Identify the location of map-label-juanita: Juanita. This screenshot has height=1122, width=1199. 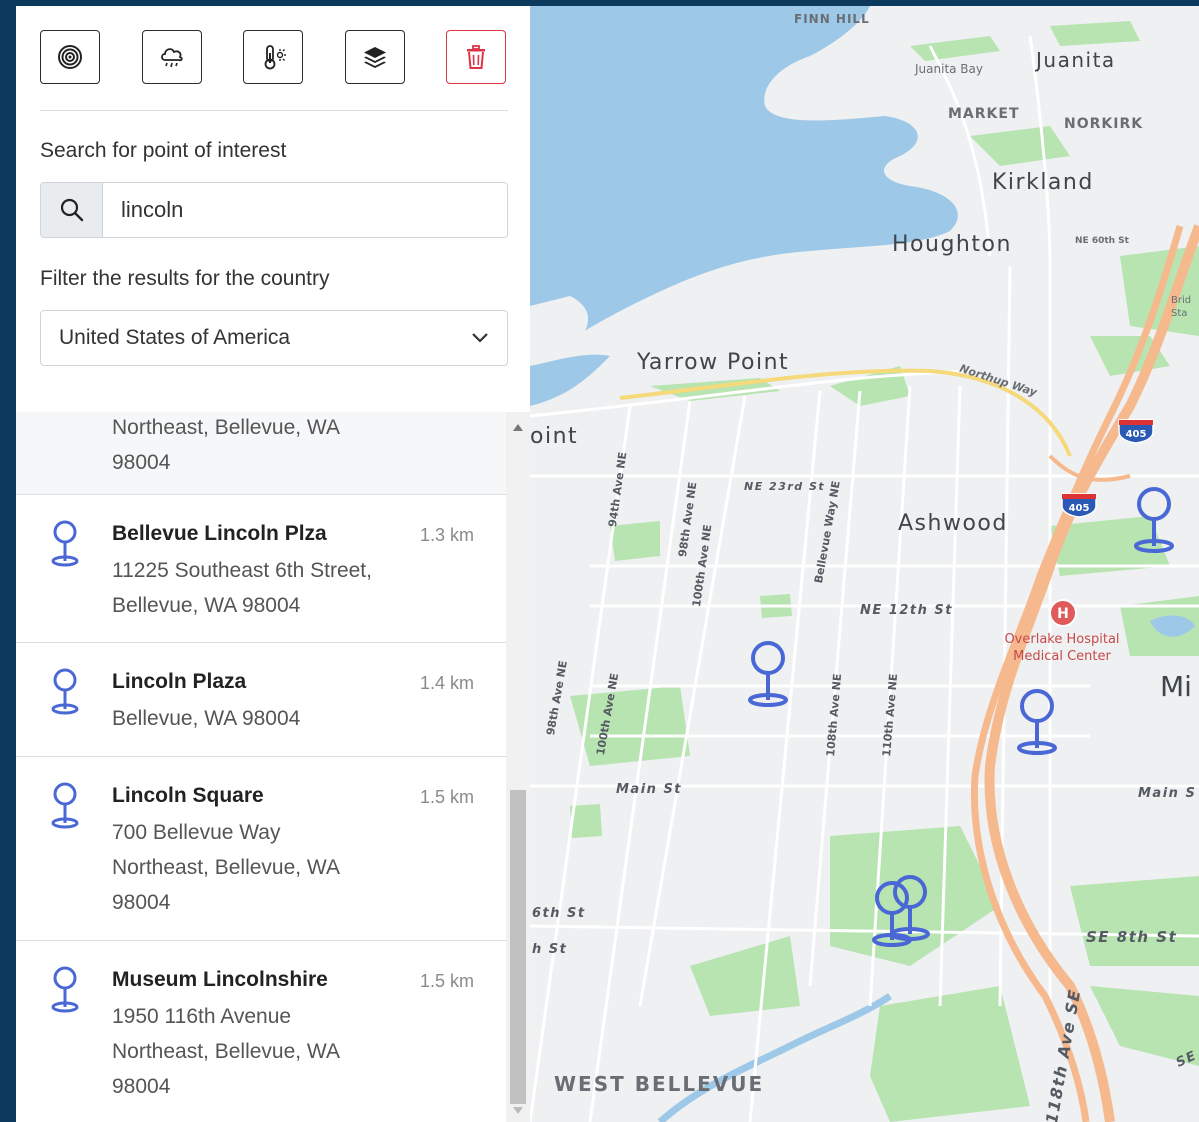
(1076, 60).